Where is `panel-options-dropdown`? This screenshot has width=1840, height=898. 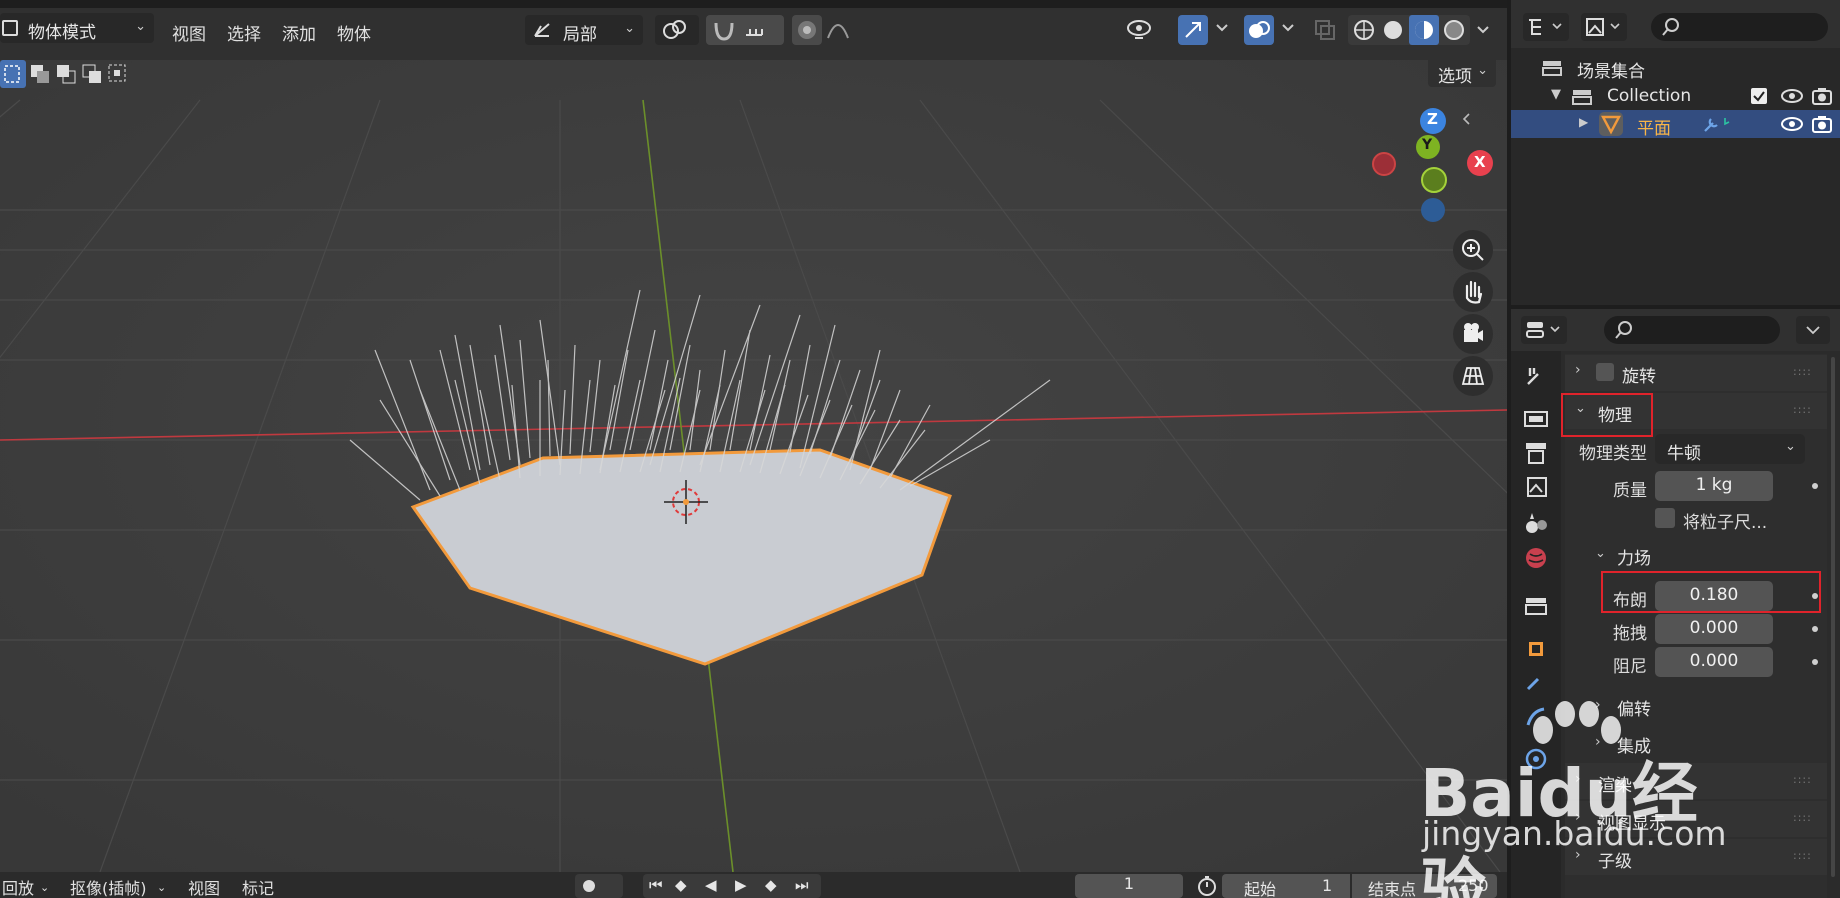
panel-options-dropdown is located at coordinates (1813, 330).